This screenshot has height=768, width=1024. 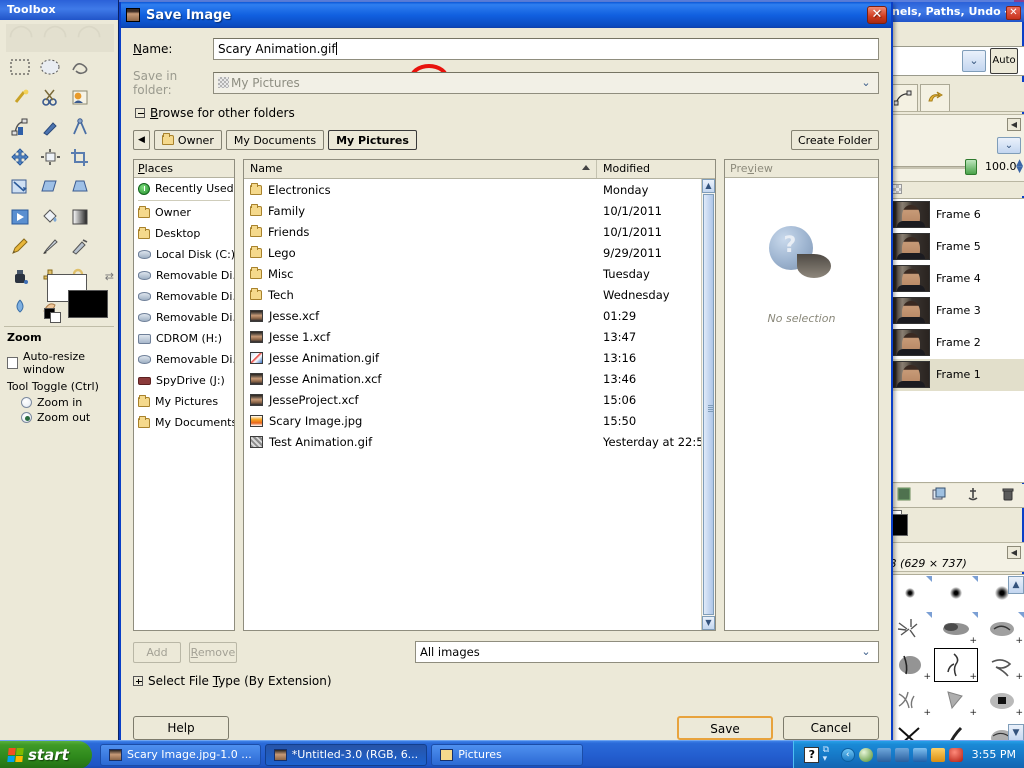 I want to click on auto-resize-option: Auto-resize window, so click(x=63, y=363).